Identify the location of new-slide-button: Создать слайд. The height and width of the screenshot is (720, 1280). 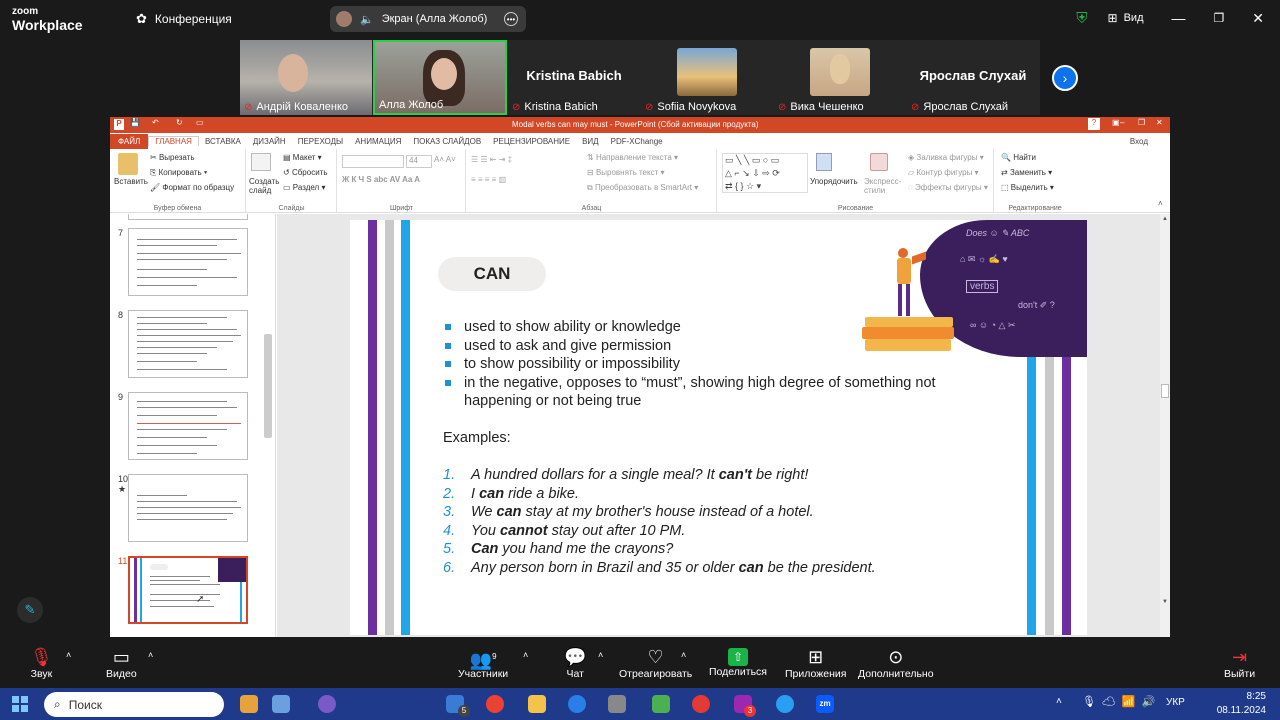
(265, 186).